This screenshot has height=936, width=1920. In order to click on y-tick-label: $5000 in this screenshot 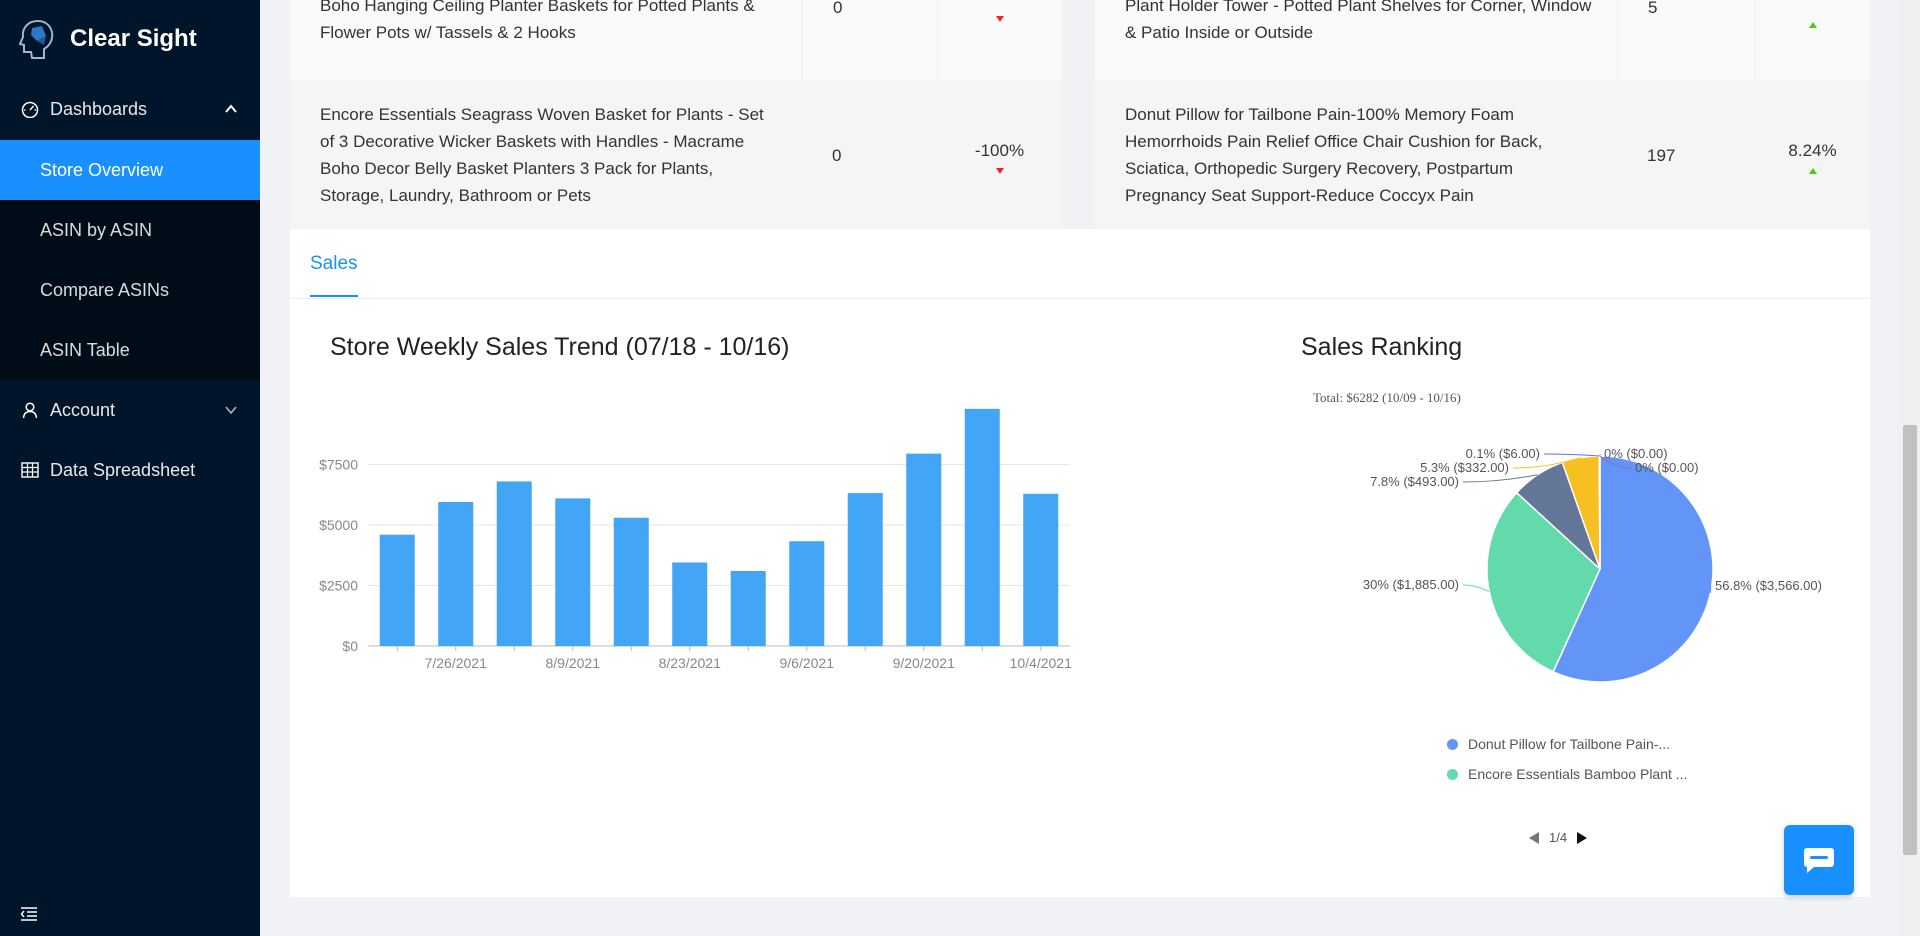, I will do `click(338, 525)`.